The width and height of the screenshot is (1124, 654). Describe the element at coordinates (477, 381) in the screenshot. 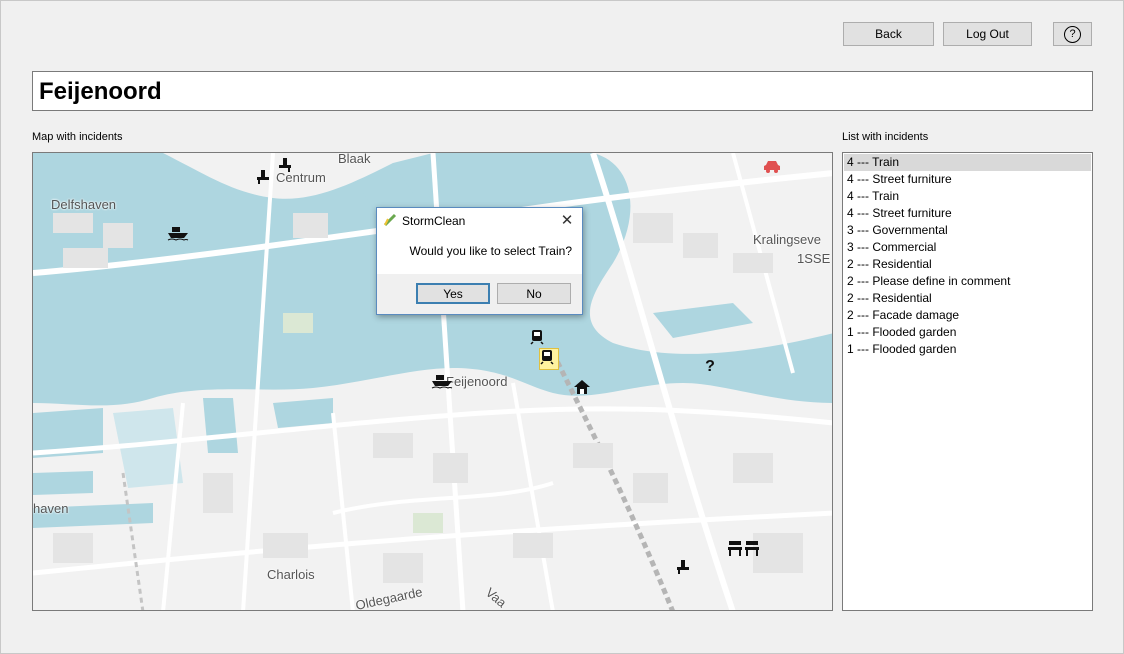

I see `map-label-feijenoord: Feijenoord` at that location.